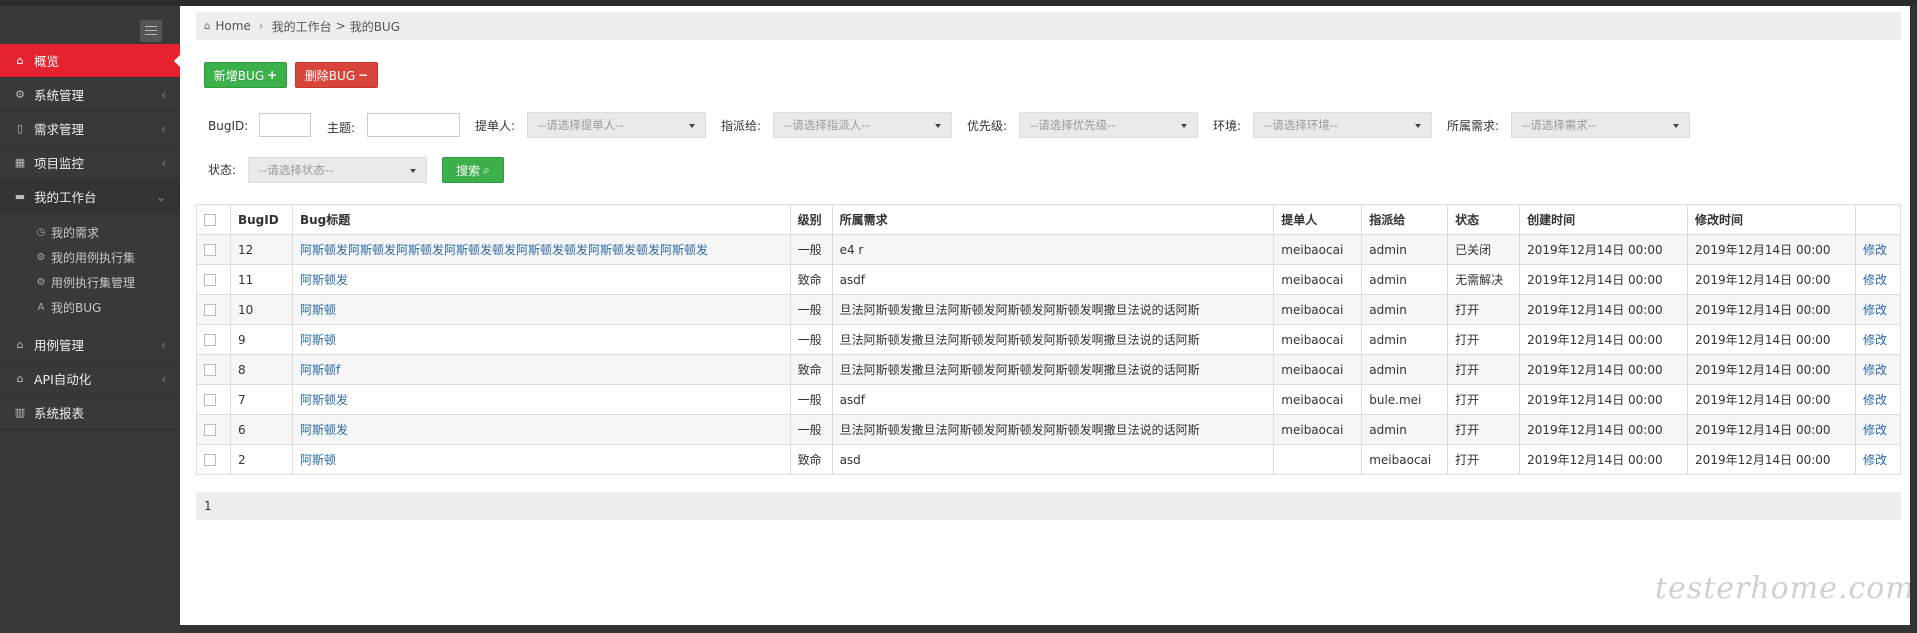 Image resolution: width=1917 pixels, height=633 pixels. I want to click on bank-icon: ⌂, so click(20, 378).